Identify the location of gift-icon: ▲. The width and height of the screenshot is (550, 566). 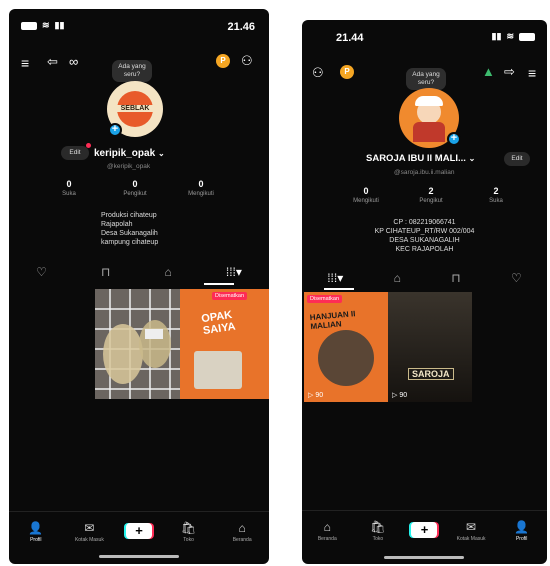
(488, 71).